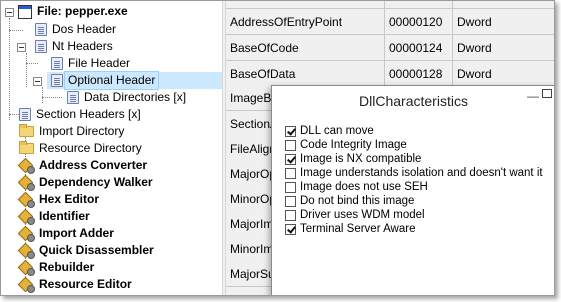 This screenshot has height=302, width=561. What do you see at coordinates (82, 131) in the screenshot?
I see `tree-item-label: Import Directory` at bounding box center [82, 131].